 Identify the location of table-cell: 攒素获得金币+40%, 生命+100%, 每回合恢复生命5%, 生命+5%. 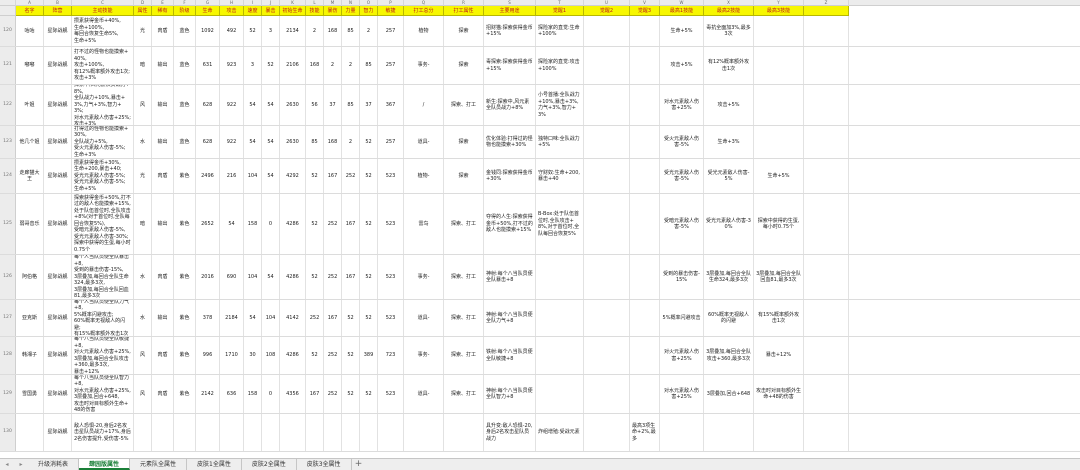
(103, 31).